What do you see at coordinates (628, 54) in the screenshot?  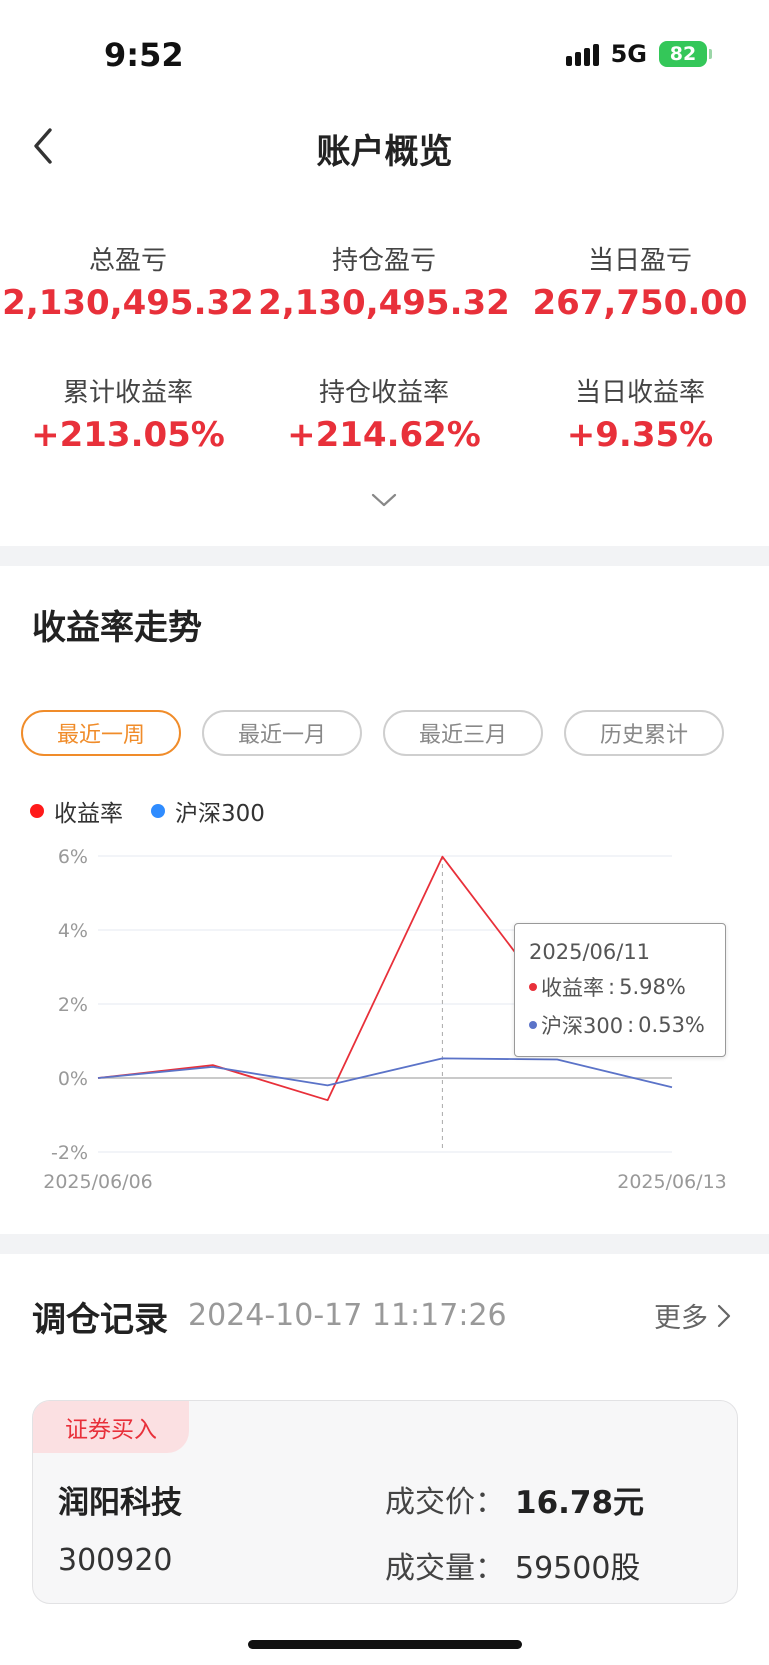 I see `network-label: 5G` at bounding box center [628, 54].